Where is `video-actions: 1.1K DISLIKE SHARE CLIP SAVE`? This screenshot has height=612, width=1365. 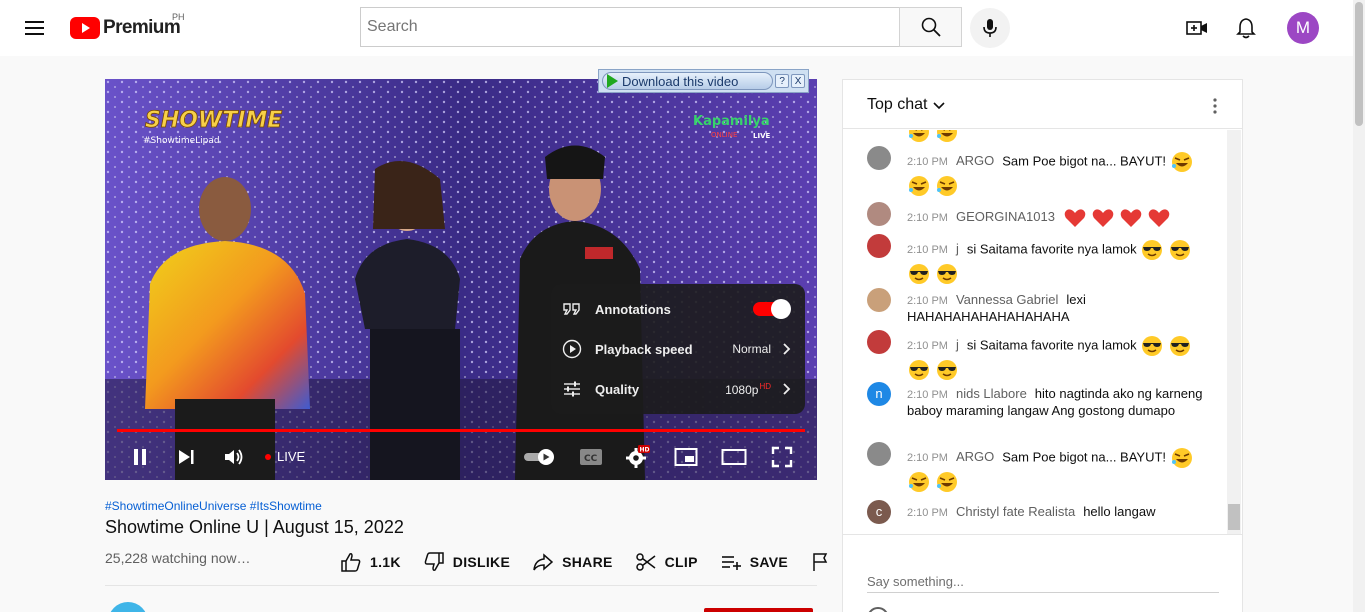
video-actions: 1.1K DISLIKE SHARE CLIP SAVE is located at coordinates (589, 562).